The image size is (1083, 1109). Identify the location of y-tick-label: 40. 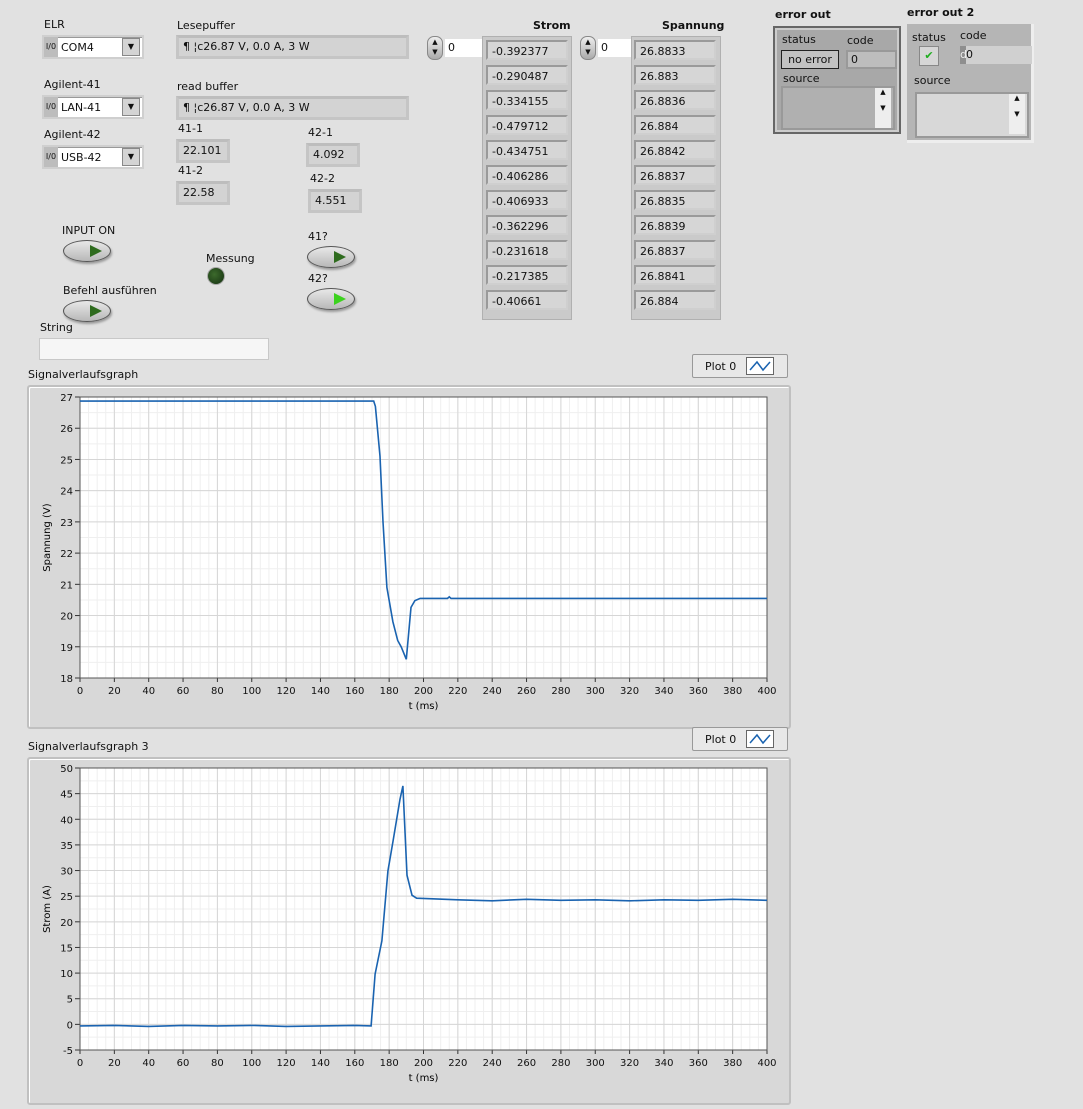
(66, 820).